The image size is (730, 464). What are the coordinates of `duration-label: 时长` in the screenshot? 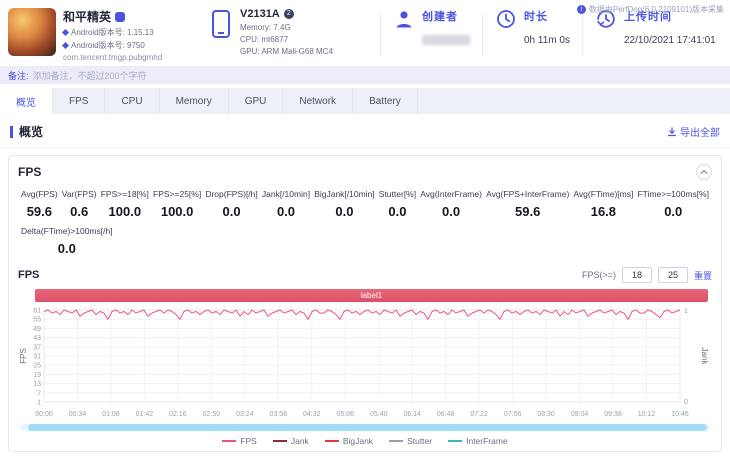 It's located at (536, 17).